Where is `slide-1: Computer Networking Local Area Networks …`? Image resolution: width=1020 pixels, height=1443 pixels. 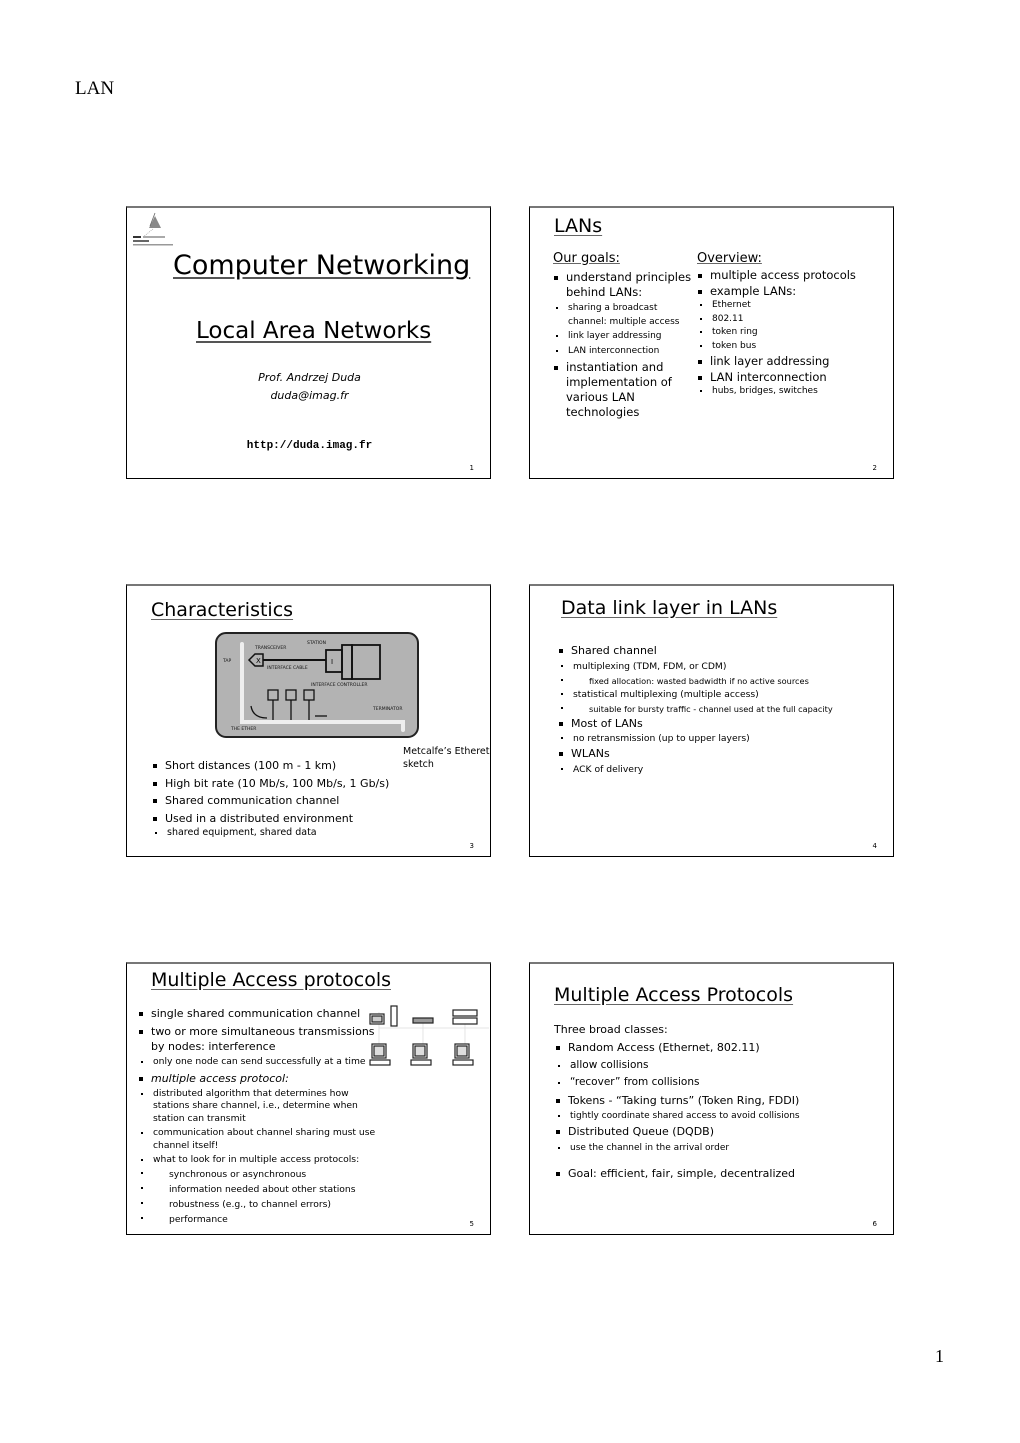 slide-1: Computer Networking Local Area Networks … is located at coordinates (308, 342).